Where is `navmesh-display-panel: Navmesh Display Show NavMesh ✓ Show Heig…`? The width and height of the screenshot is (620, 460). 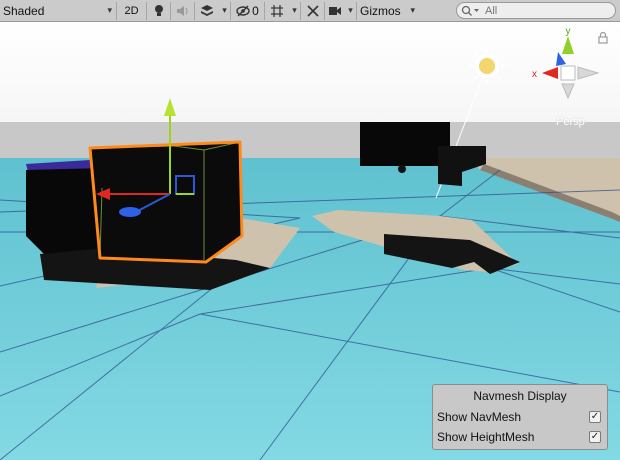 navmesh-display-panel: Navmesh Display Show NavMesh ✓ Show Heig… is located at coordinates (520, 417).